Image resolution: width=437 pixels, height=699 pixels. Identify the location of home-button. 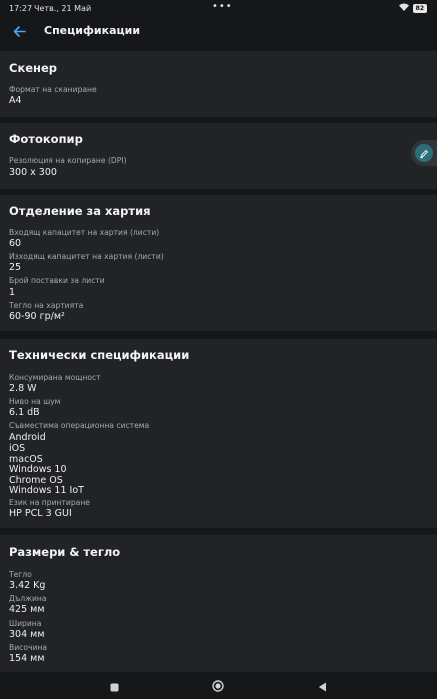
(218, 686).